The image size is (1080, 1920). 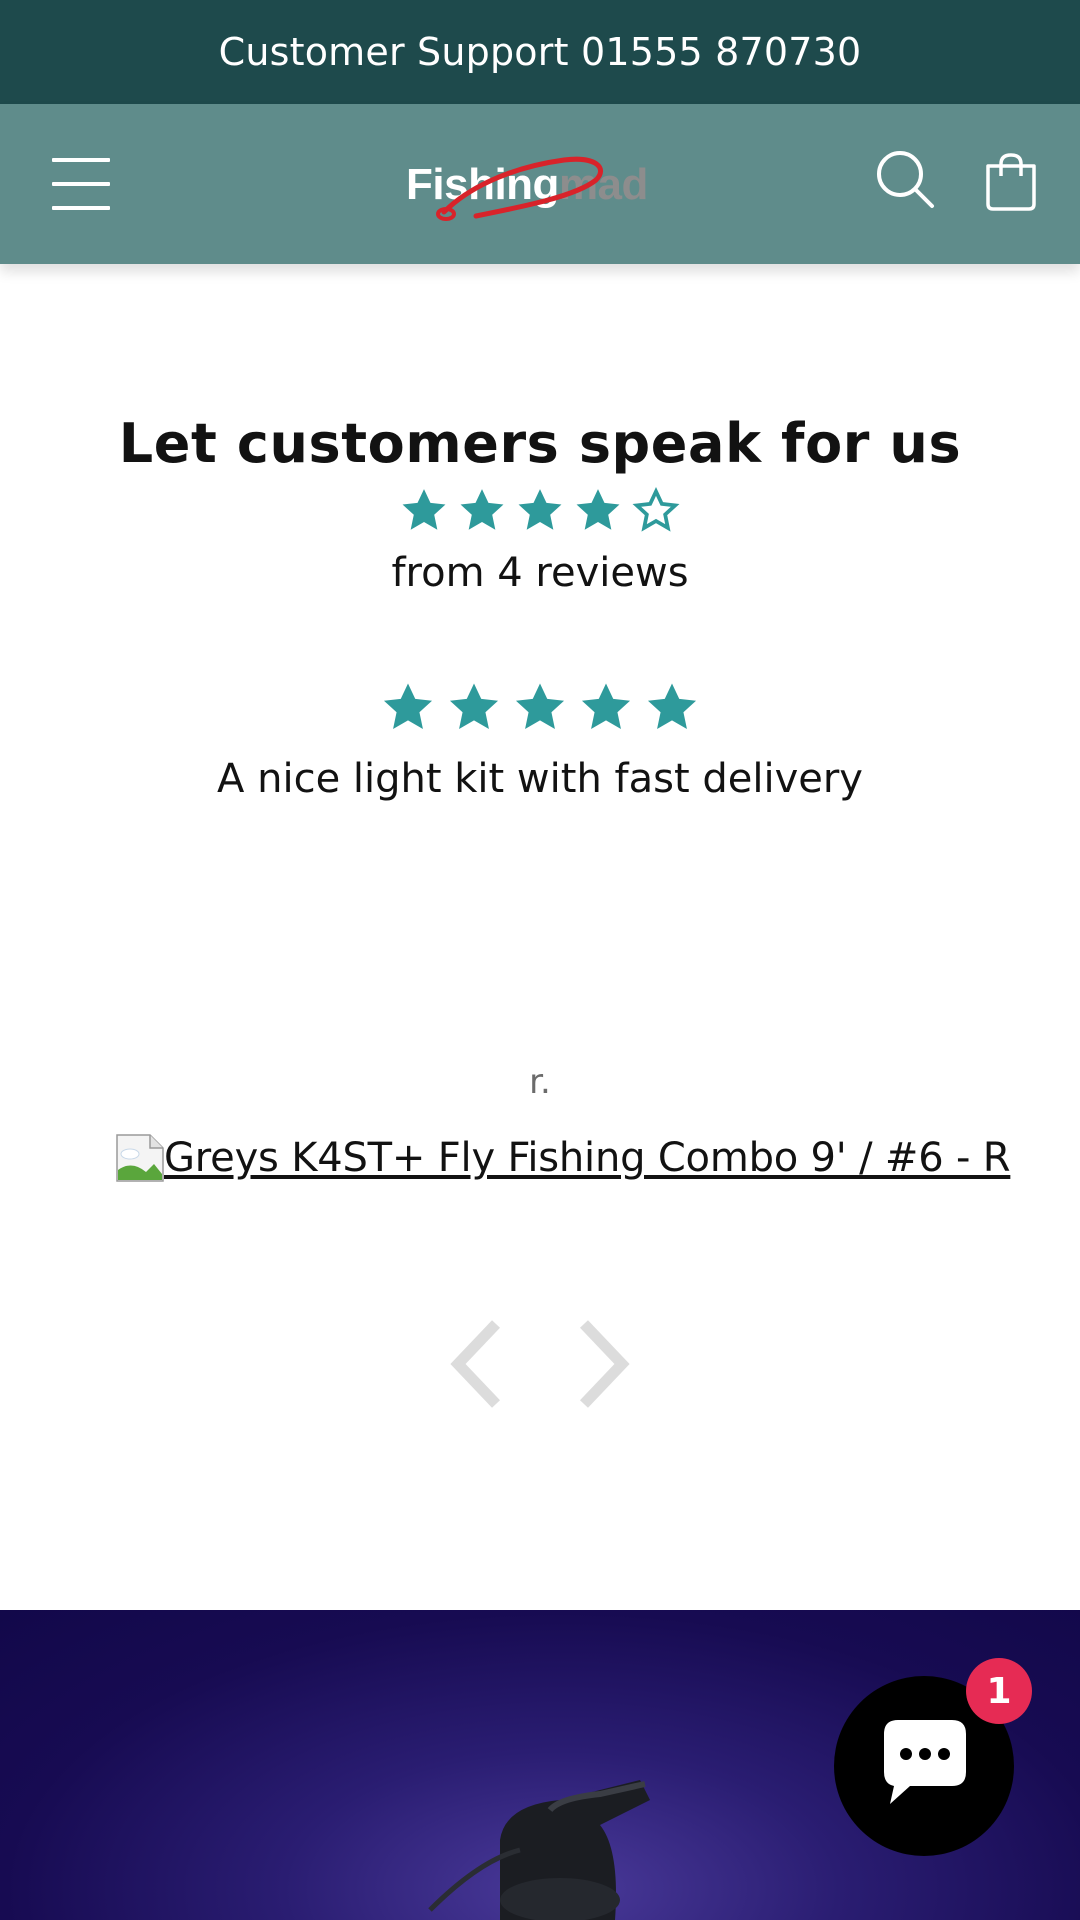 I want to click on review-count: from 4 reviews, so click(x=540, y=573).